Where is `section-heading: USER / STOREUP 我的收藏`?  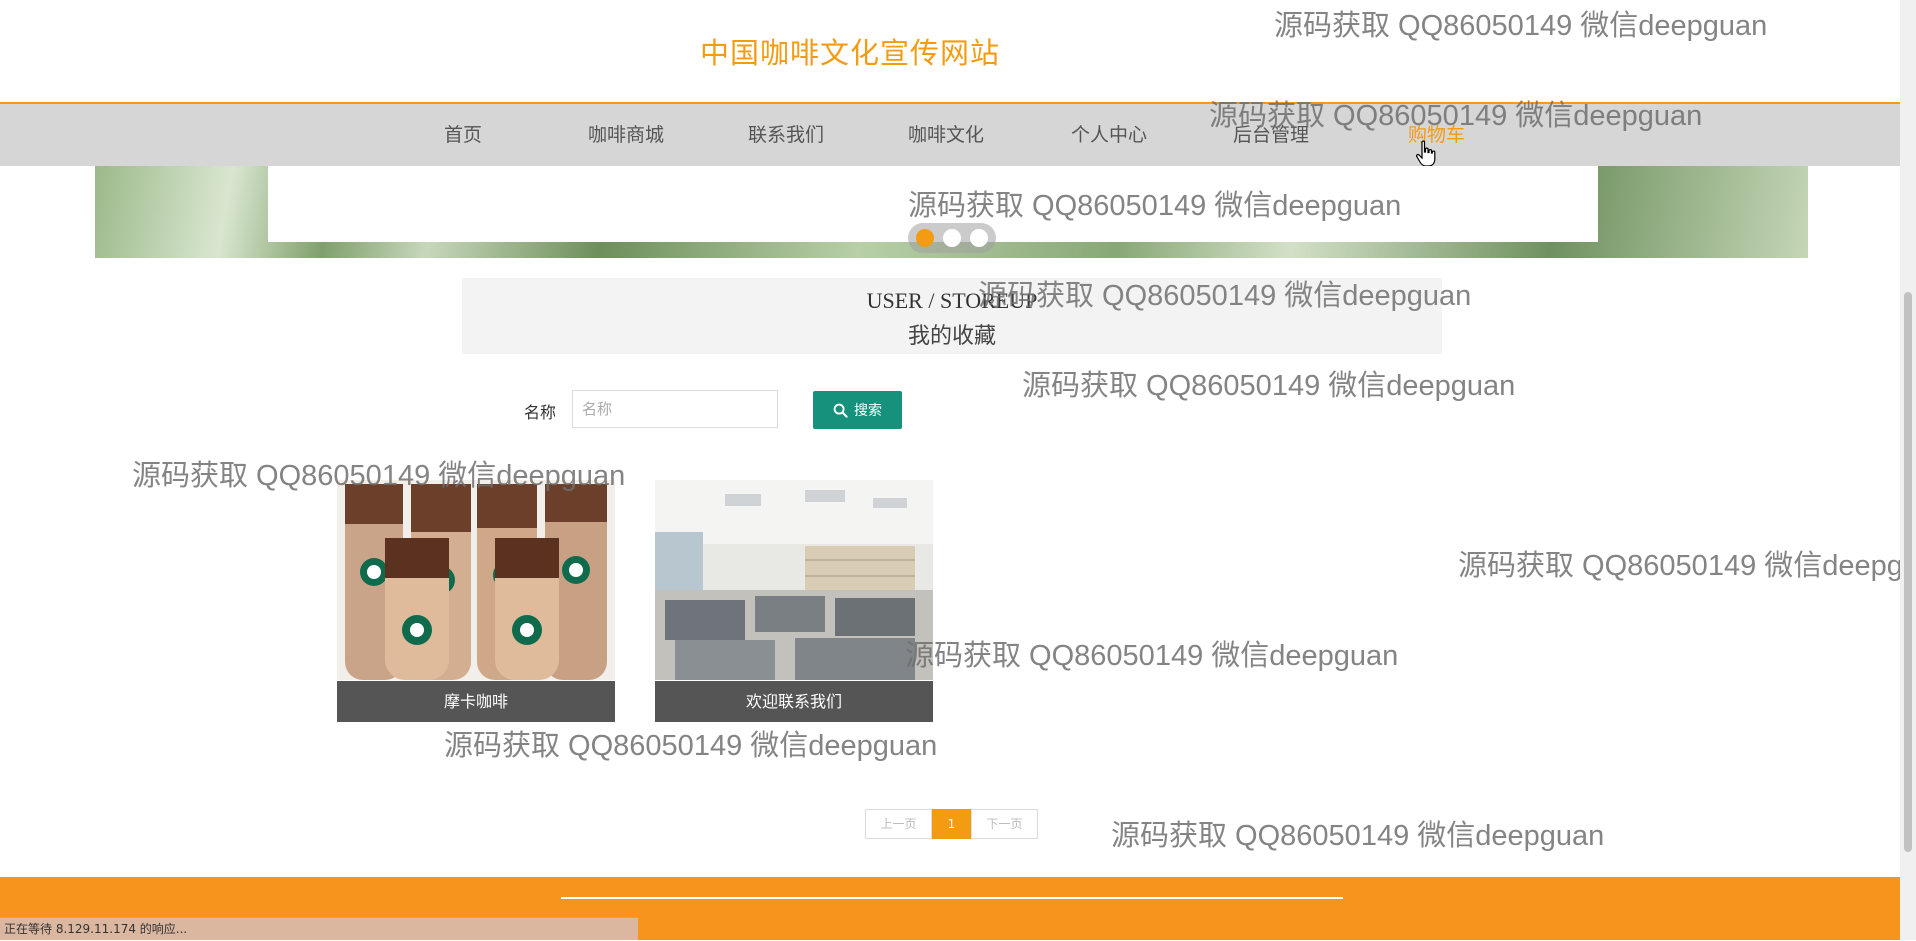 section-heading: USER / STOREUP 我的收藏 is located at coordinates (952, 316).